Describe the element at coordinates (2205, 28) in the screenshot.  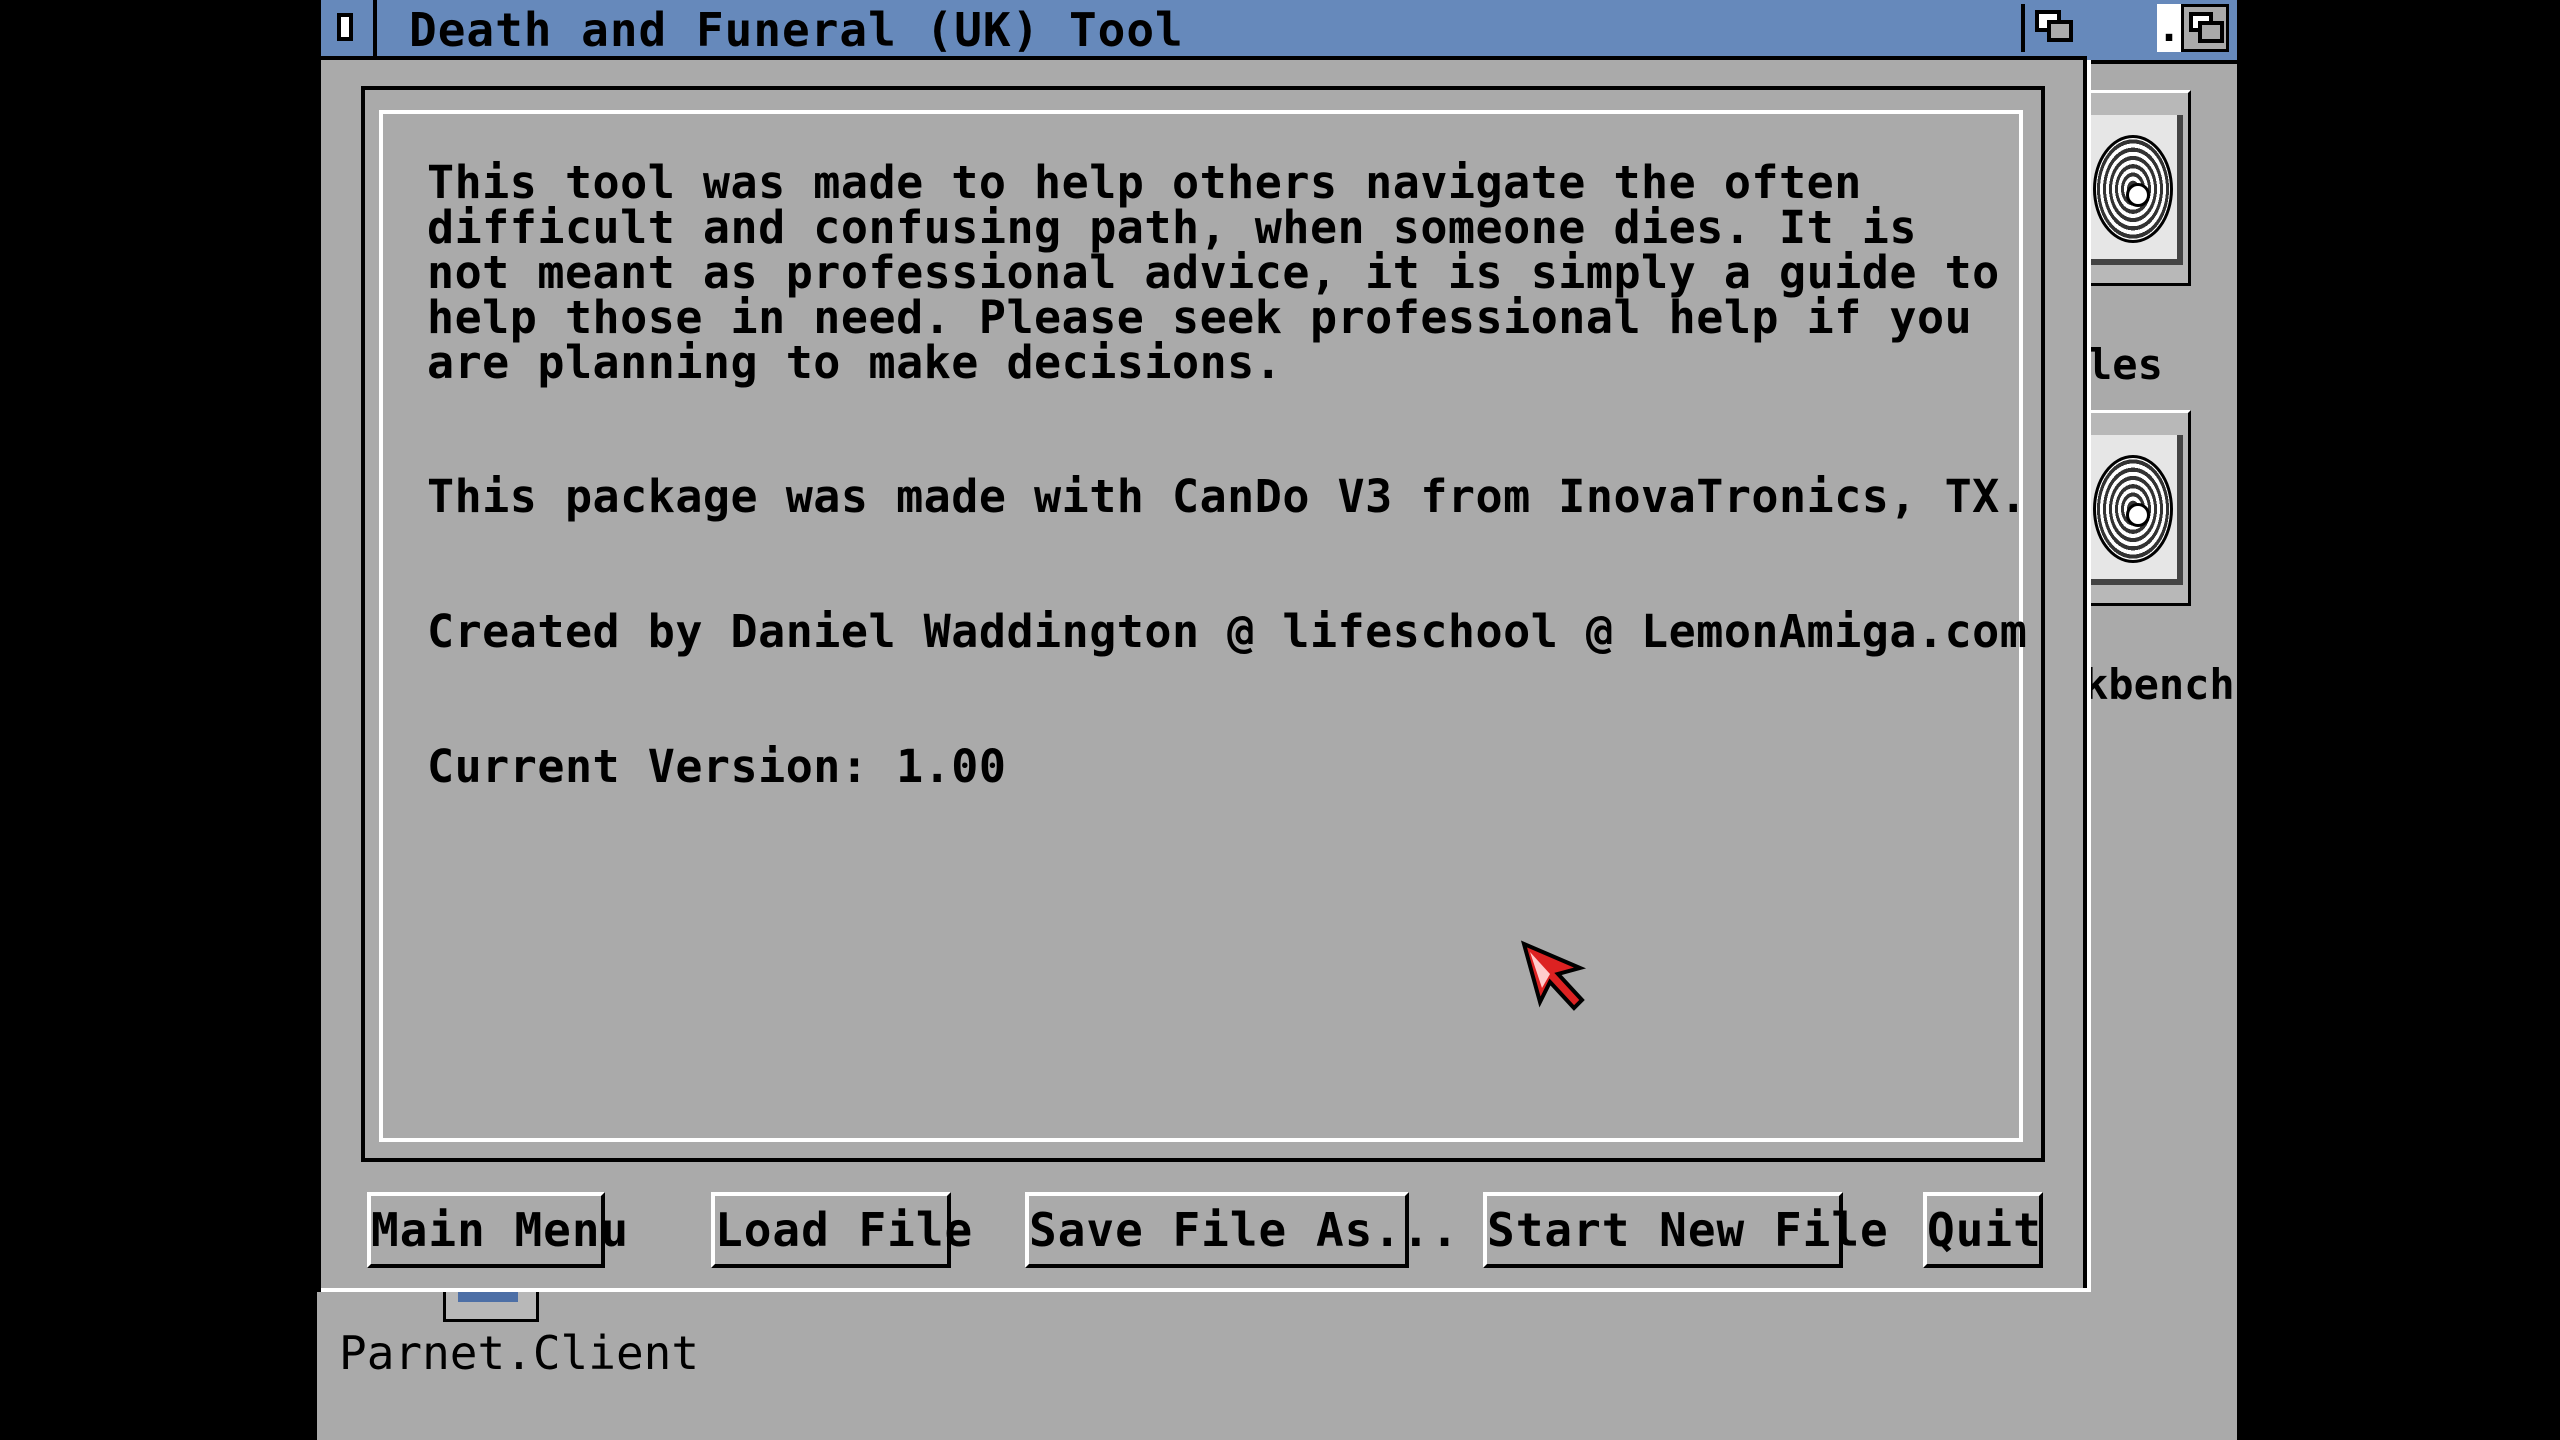
I see `screen-depth-gadget-right` at that location.